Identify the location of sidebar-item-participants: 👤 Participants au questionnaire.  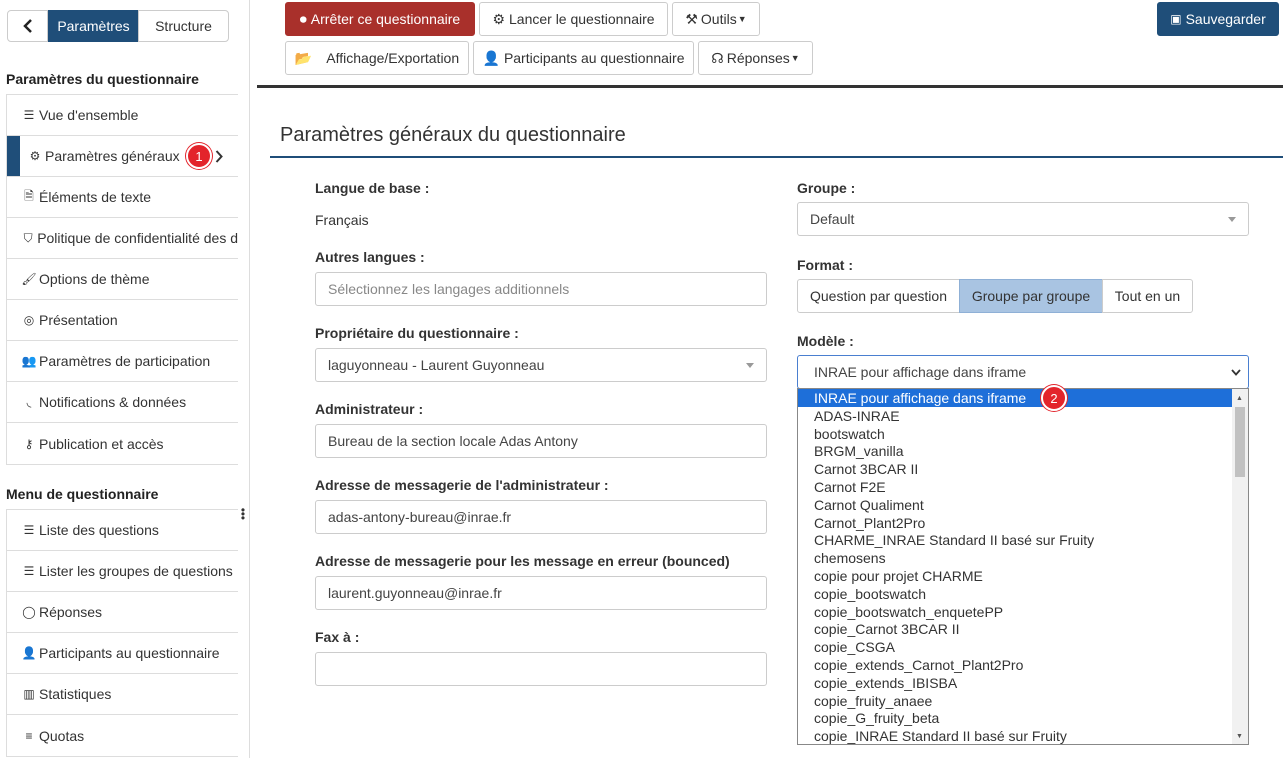
(122, 653).